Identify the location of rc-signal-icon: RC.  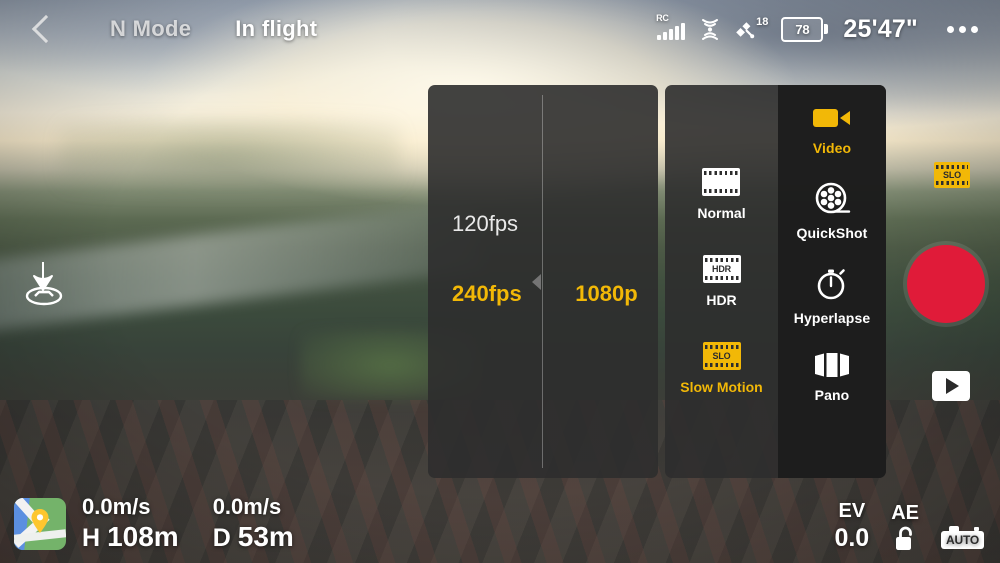
(671, 27).